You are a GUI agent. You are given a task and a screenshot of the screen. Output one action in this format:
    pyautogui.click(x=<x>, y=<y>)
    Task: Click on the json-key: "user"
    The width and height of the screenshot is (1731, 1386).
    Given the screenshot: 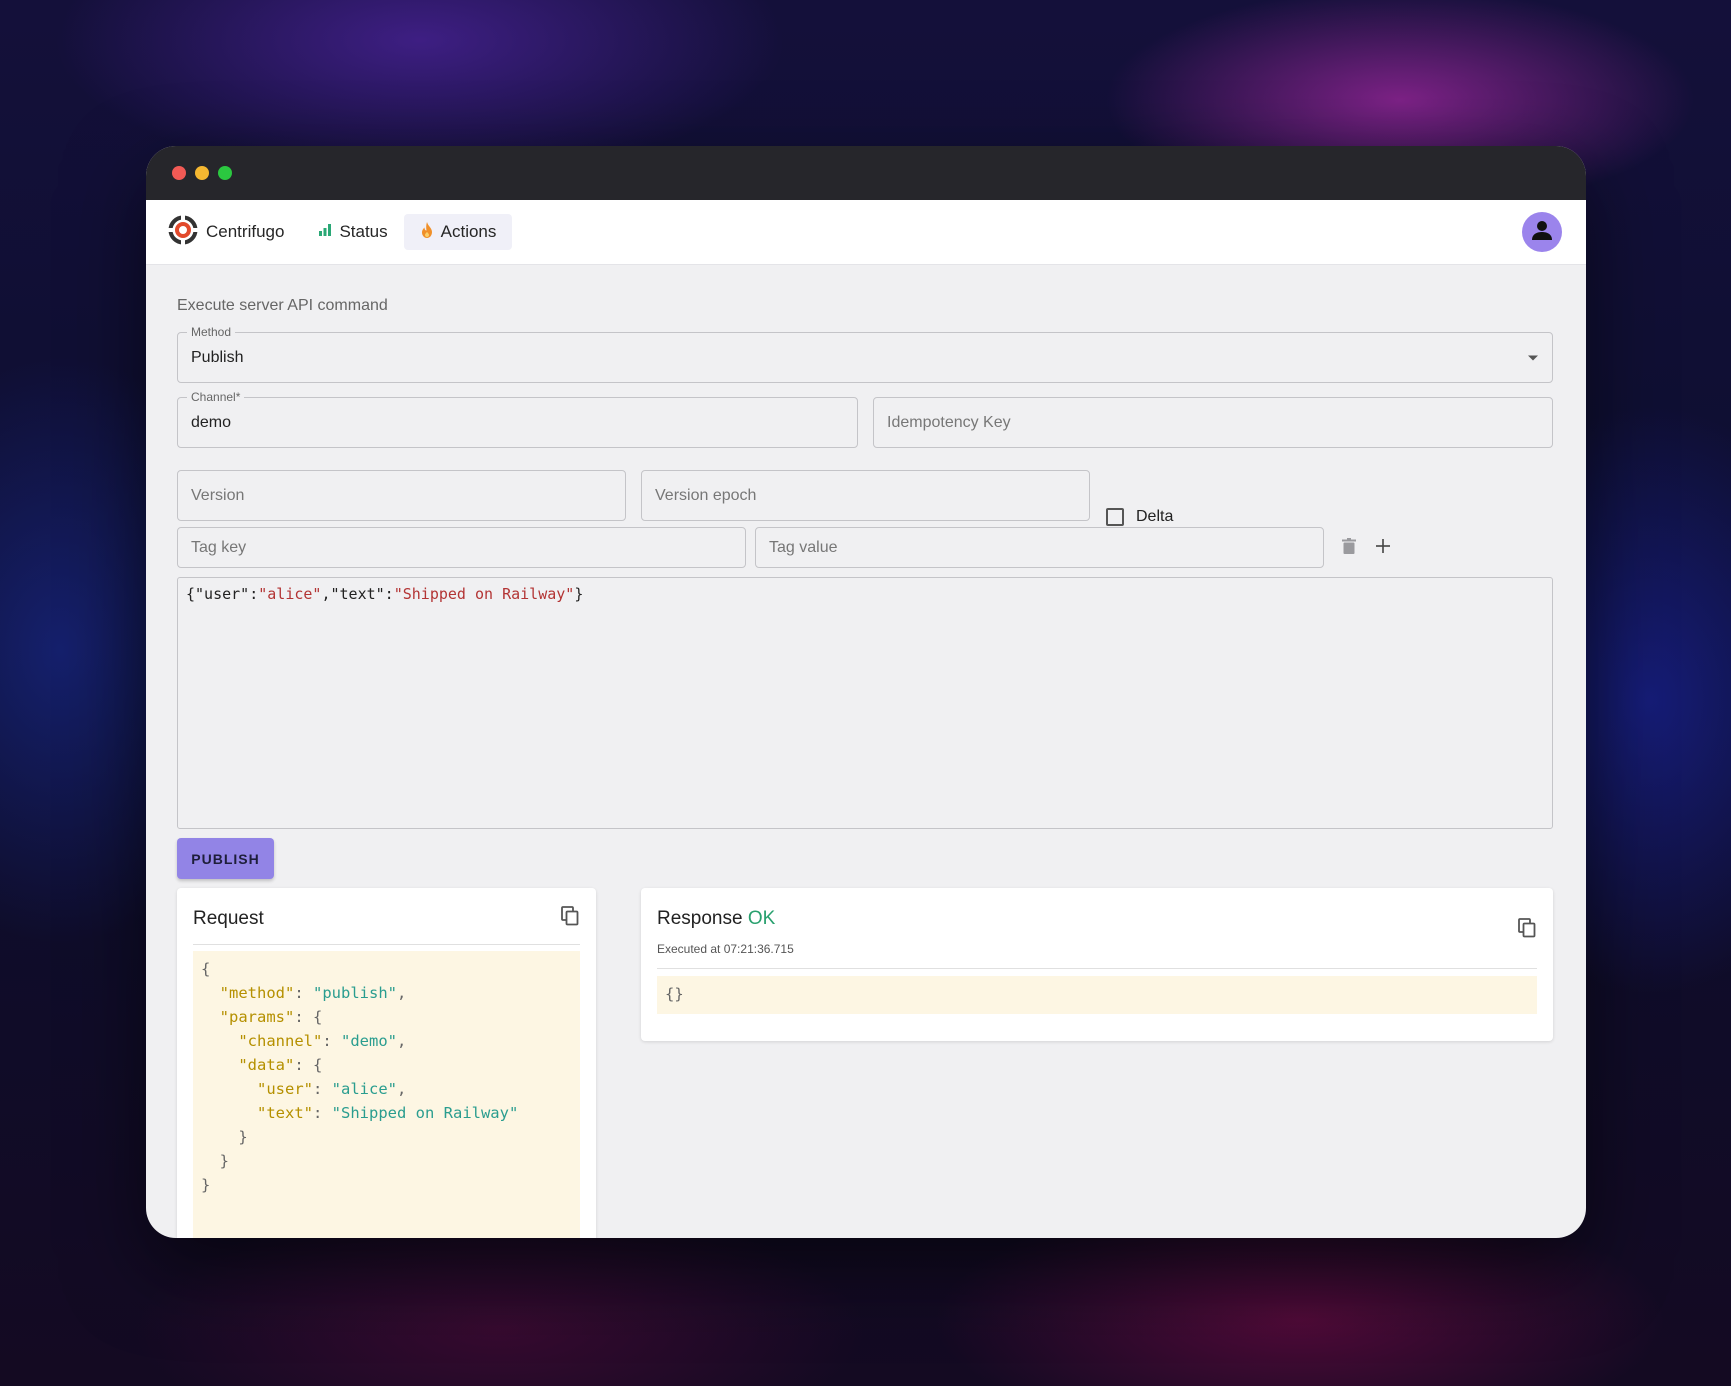 What is the action you would take?
    pyautogui.click(x=285, y=1089)
    